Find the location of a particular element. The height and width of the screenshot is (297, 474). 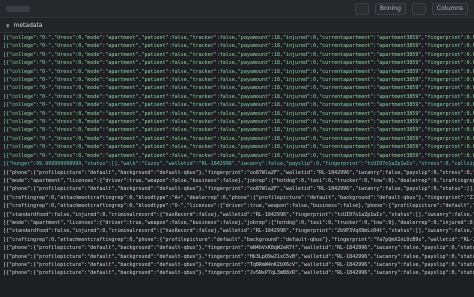

toolbar-handle is located at coordinates (18, 9).